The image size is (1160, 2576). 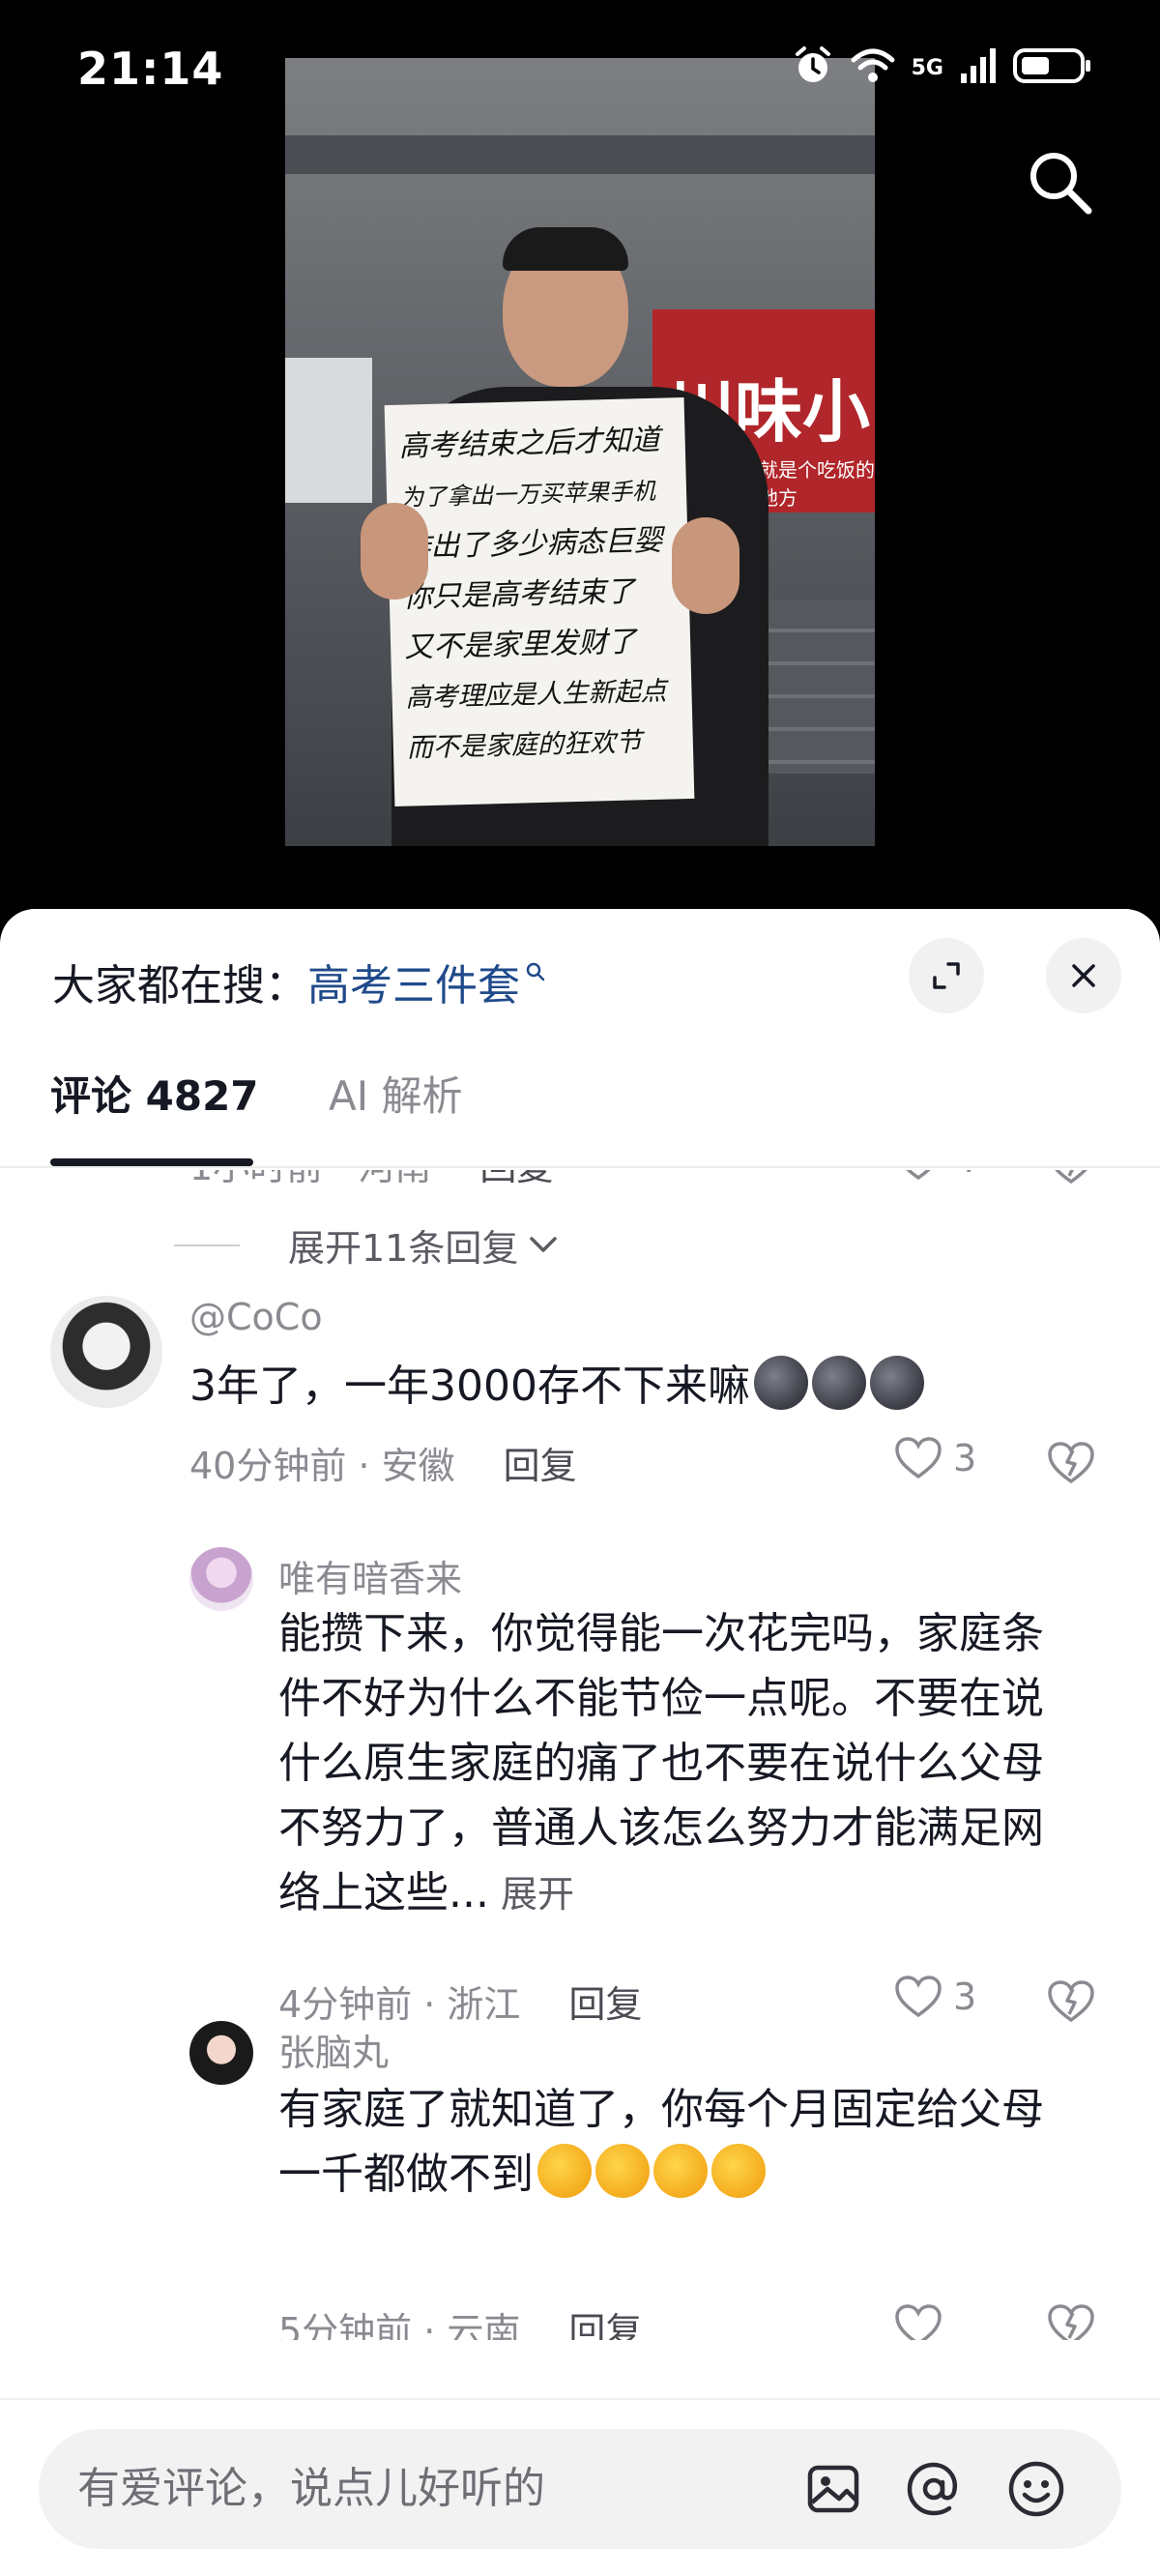 I want to click on sign-line: 你只是高考结束了, so click(x=519, y=594).